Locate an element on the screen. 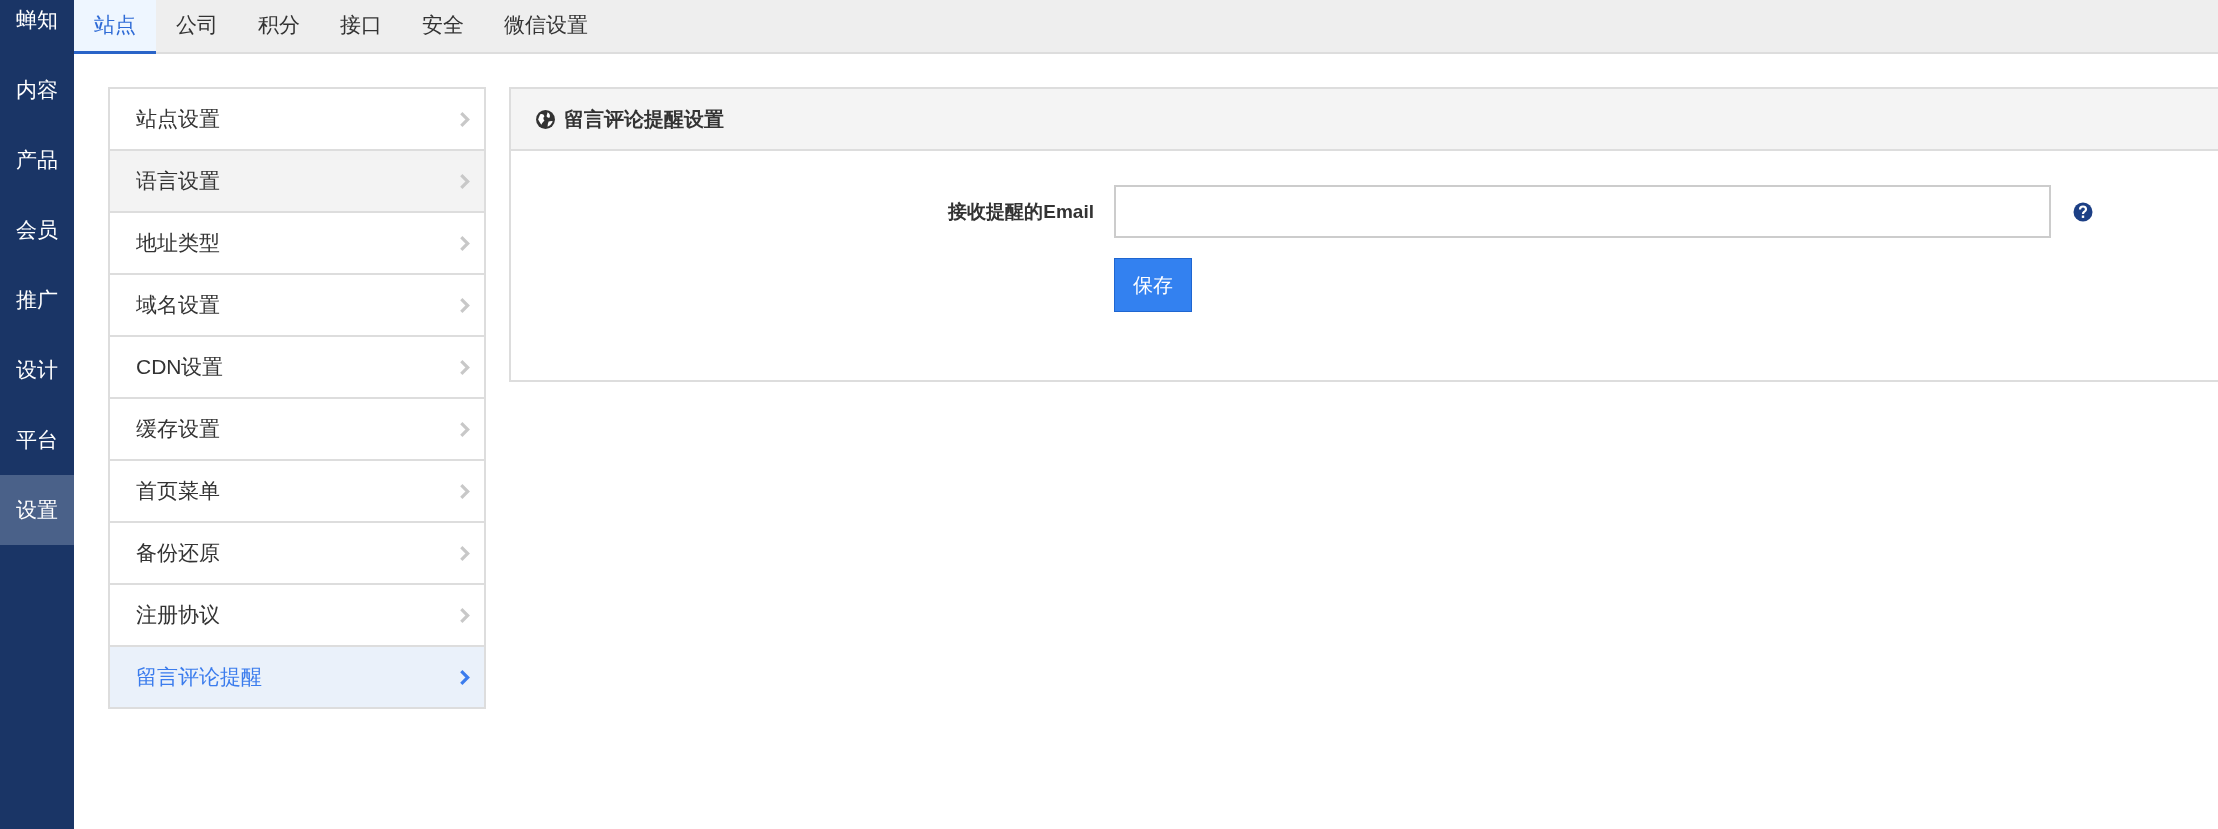 Image resolution: width=2218 pixels, height=829 pixels. sidebar-item: 平台 is located at coordinates (37, 440).